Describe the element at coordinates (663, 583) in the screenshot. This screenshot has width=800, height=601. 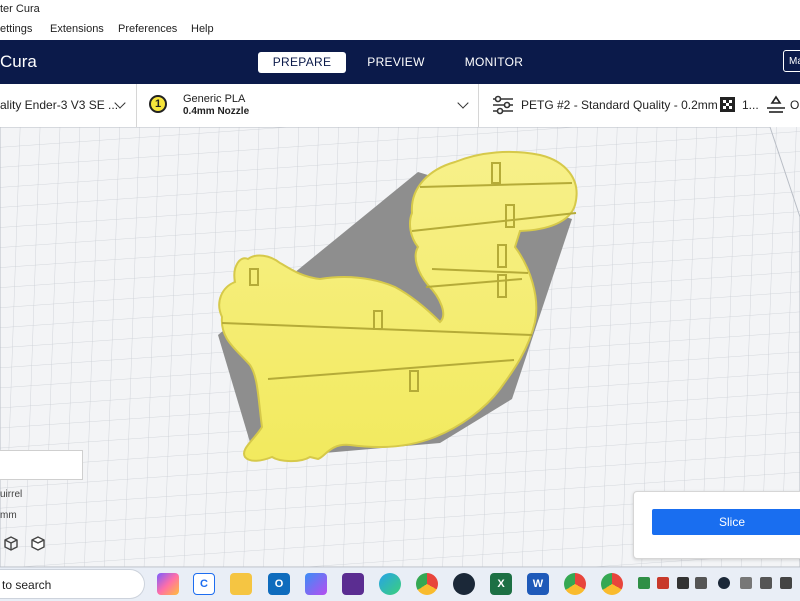
I see `app-tray-icon` at that location.